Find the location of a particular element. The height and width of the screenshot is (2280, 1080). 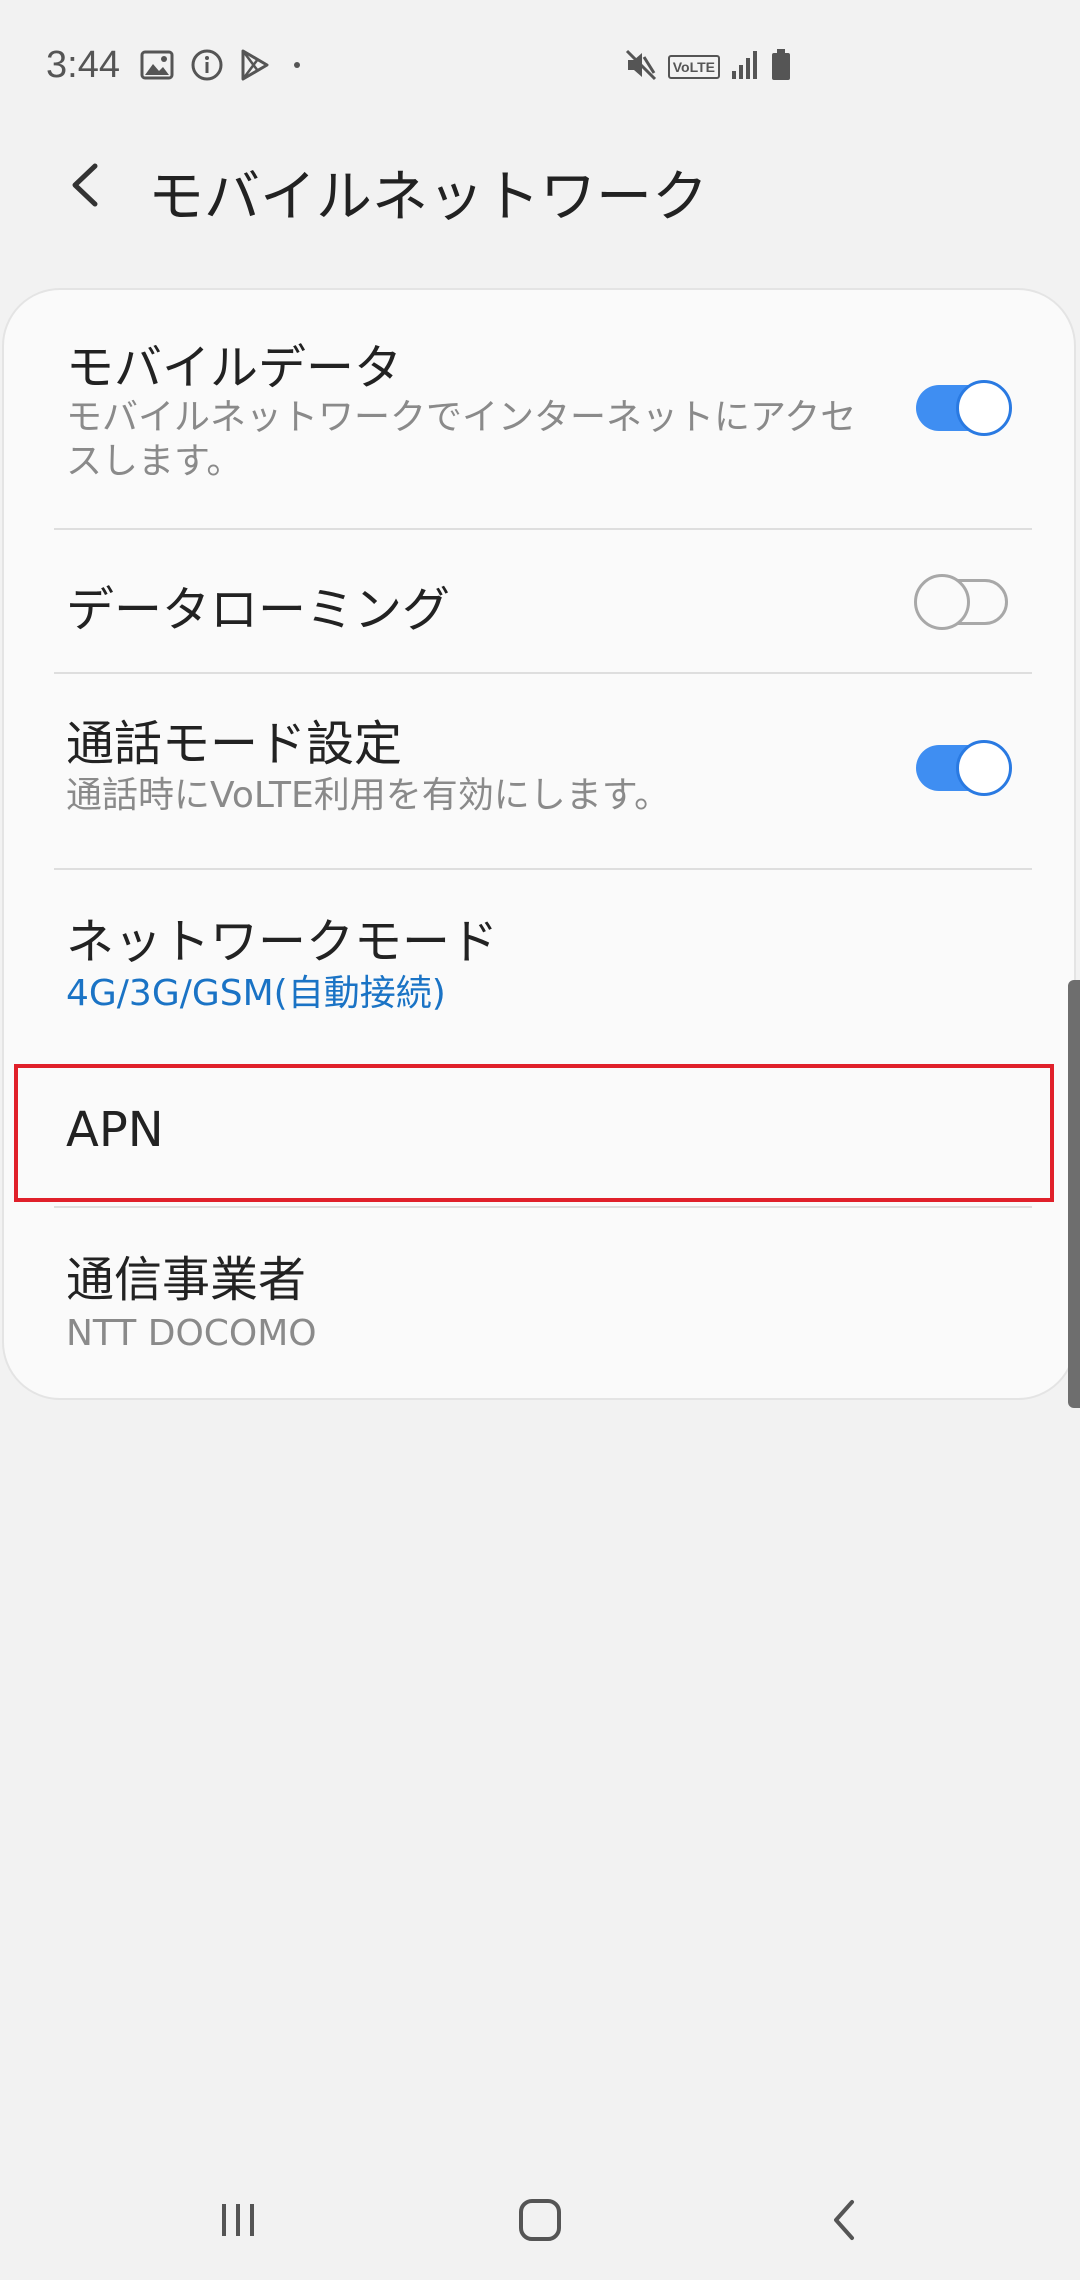

recents-button is located at coordinates (238, 2220).